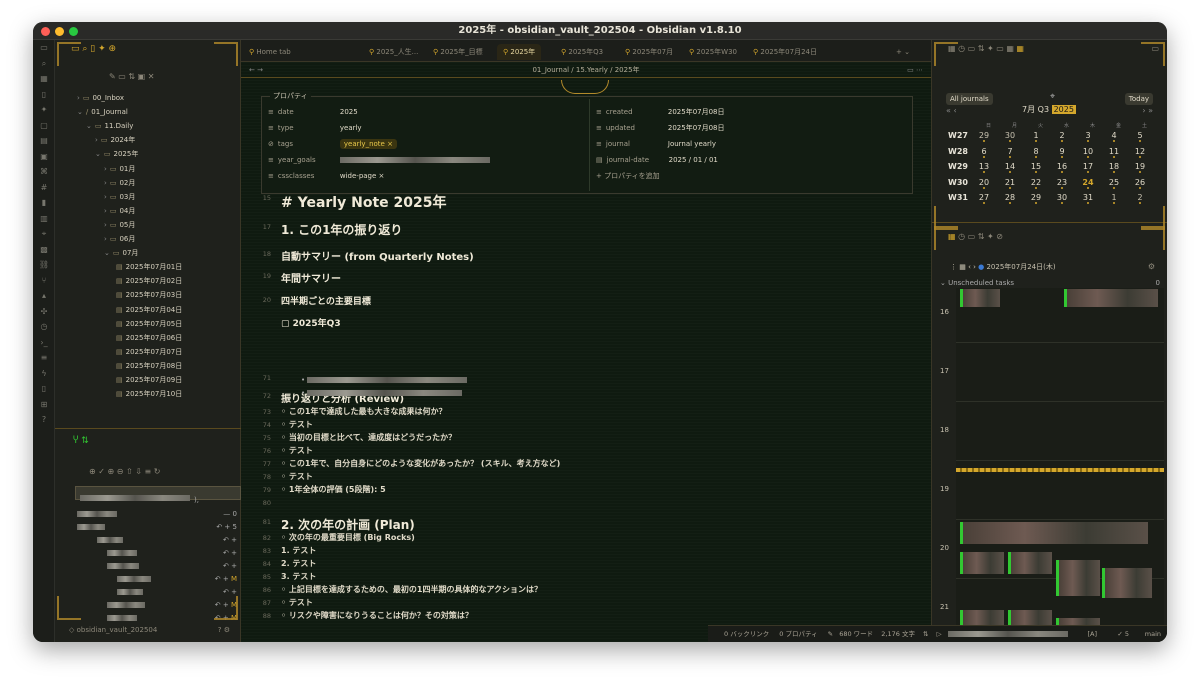 The width and height of the screenshot is (1200, 685). What do you see at coordinates (256, 70) in the screenshot?
I see `back-forward-icon: ← →` at bounding box center [256, 70].